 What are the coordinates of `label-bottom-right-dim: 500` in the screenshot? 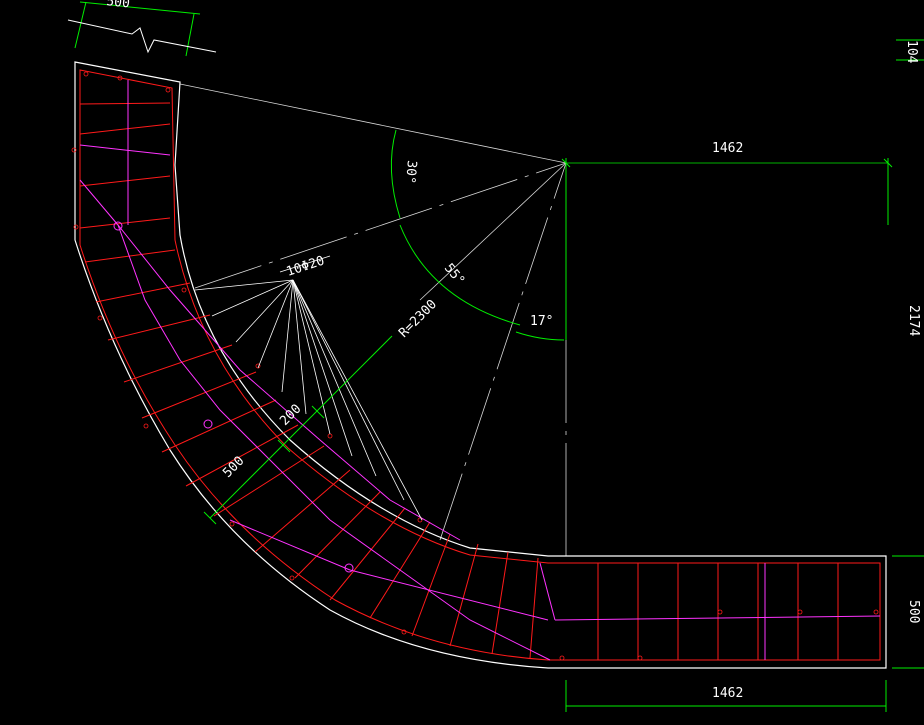 It's located at (913, 611).